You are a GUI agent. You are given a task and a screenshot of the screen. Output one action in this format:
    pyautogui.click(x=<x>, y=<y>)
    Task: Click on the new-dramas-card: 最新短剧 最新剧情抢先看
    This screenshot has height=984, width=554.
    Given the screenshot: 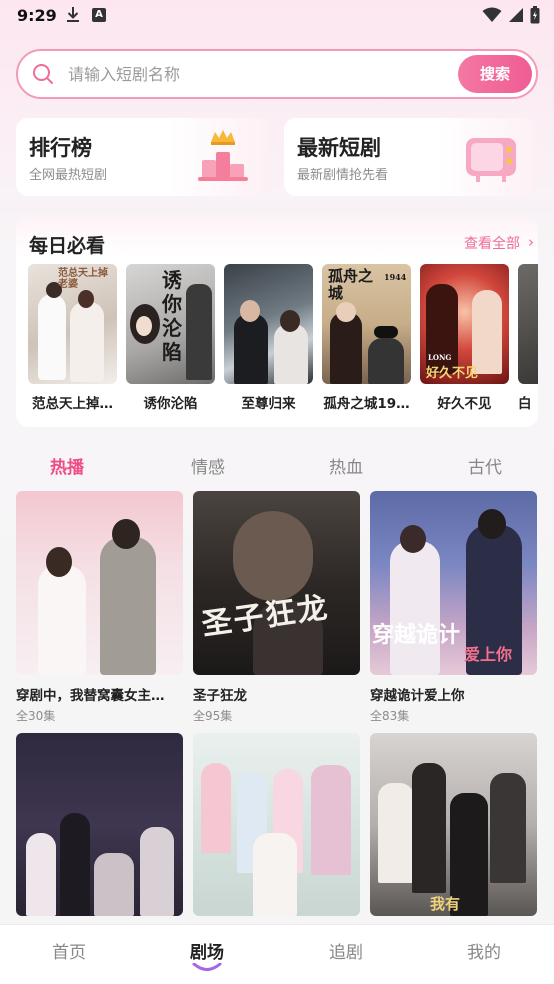 What is the action you would take?
    pyautogui.click(x=411, y=157)
    